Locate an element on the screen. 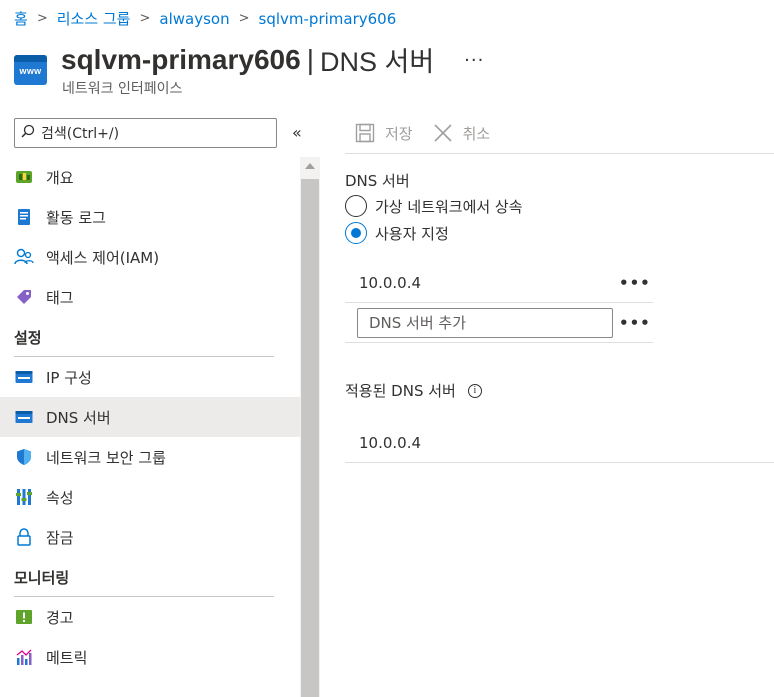  radio-inherit: 가상 네트워크에서 상속 is located at coordinates (559, 206).